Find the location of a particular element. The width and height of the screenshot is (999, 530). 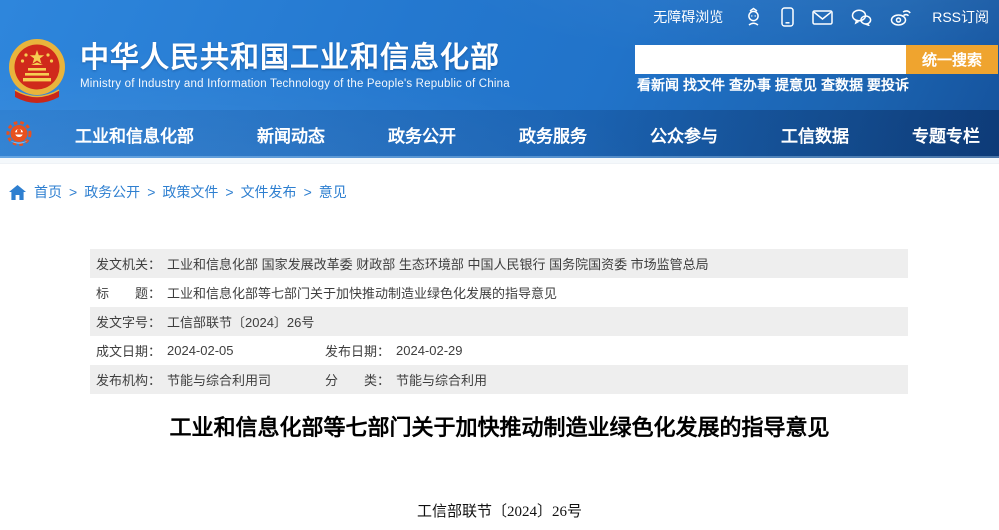

topbar: 无障碍浏览 RSS订阅 is located at coordinates (499, 17).